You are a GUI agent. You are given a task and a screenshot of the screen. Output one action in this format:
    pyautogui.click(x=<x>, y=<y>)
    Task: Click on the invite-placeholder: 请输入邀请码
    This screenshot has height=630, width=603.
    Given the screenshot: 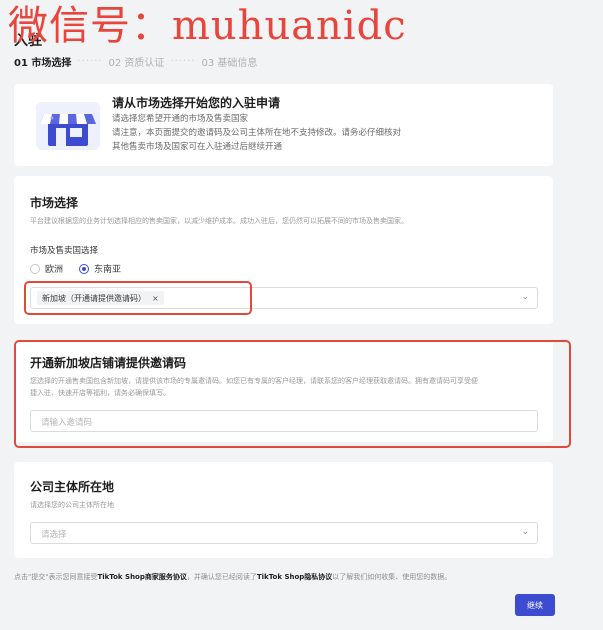 What is the action you would take?
    pyautogui.click(x=67, y=423)
    